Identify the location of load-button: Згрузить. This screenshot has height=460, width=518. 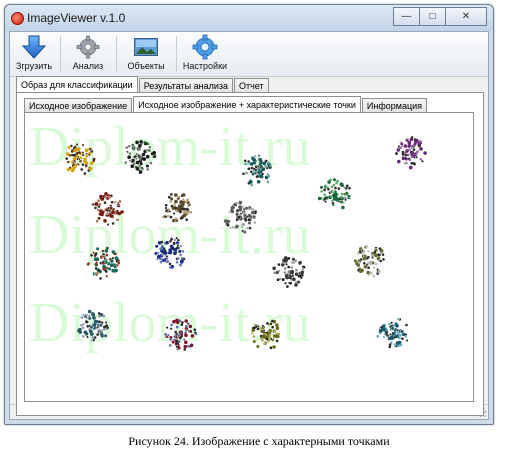
(34, 54).